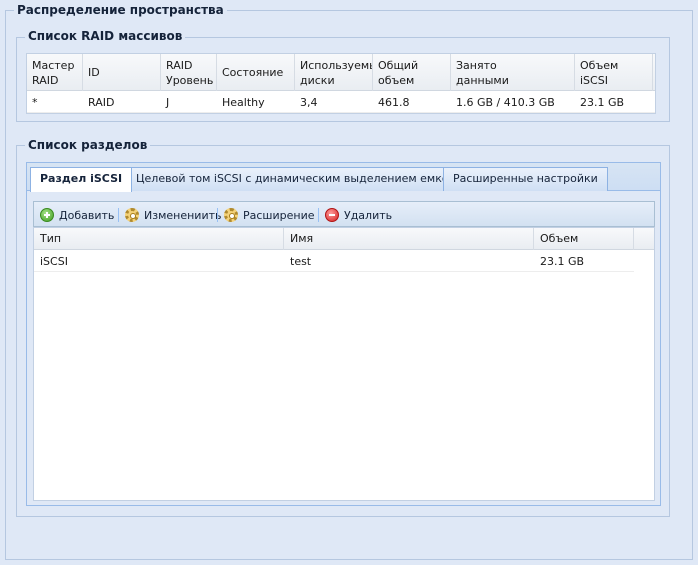 This screenshot has width=698, height=565. What do you see at coordinates (309, 102) in the screenshot?
I see `raid-disks: 3,4` at bounding box center [309, 102].